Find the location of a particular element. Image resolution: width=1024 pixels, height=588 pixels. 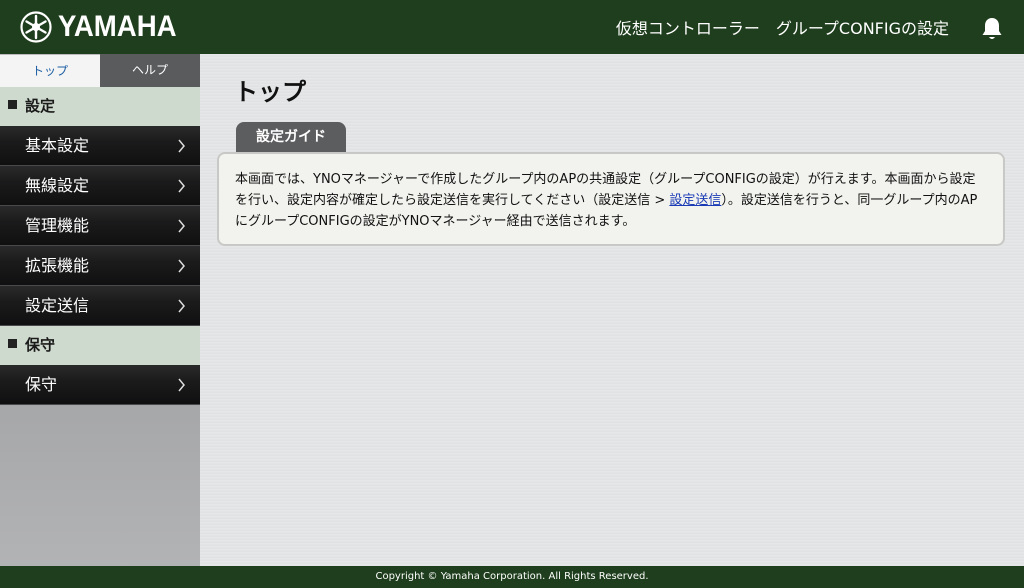

menu-item-label: 管理機能 is located at coordinates (57, 225).